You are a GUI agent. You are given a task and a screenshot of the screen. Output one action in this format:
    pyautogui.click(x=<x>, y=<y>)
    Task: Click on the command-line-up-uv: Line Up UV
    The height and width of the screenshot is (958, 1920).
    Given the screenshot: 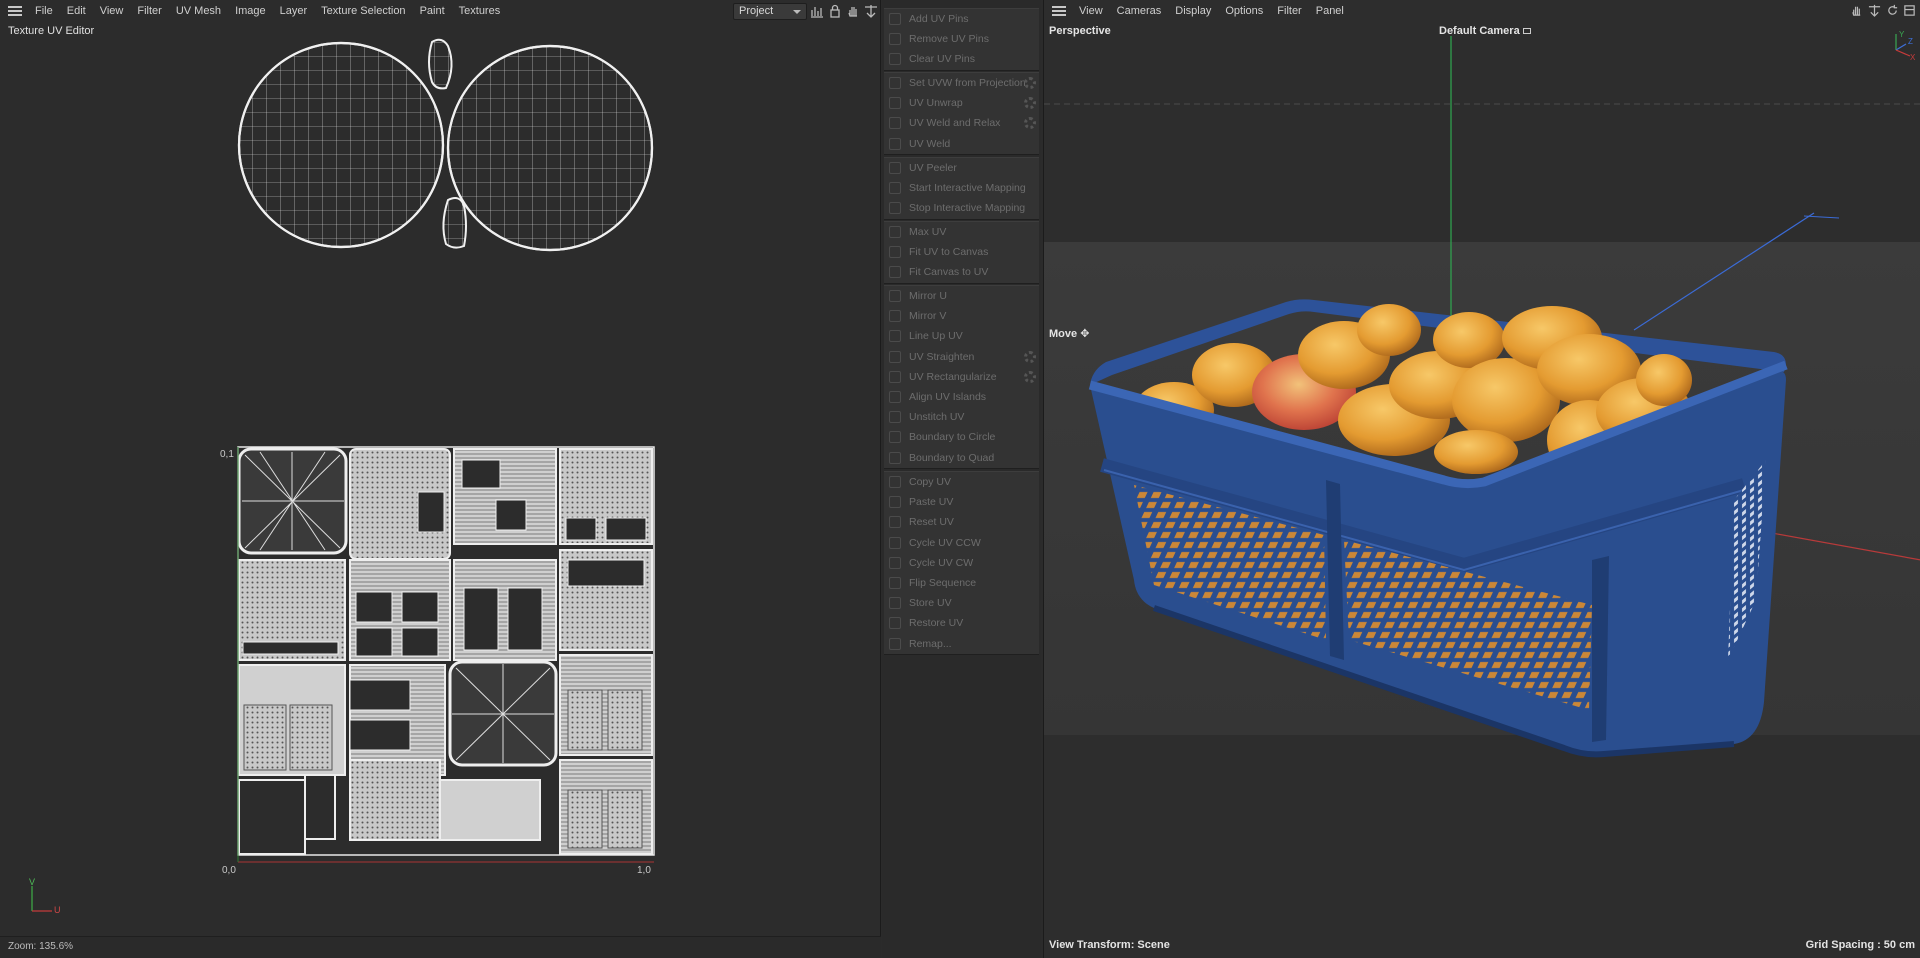 What is the action you would take?
    pyautogui.click(x=961, y=336)
    